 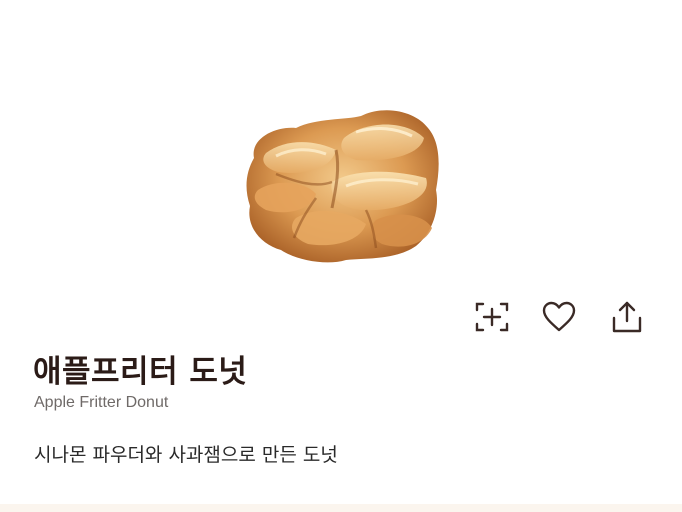 I want to click on add-to-search-button, so click(x=492, y=317).